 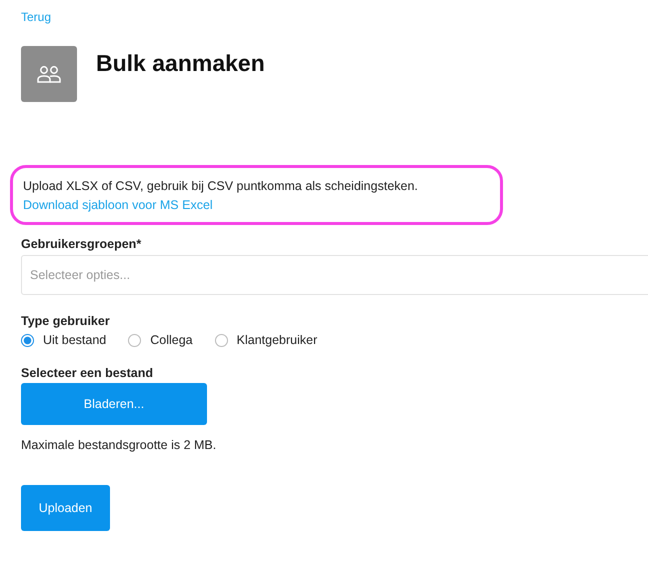 What do you see at coordinates (118, 205) in the screenshot?
I see `download-template-link: Download sjabloon voor MS Excel` at bounding box center [118, 205].